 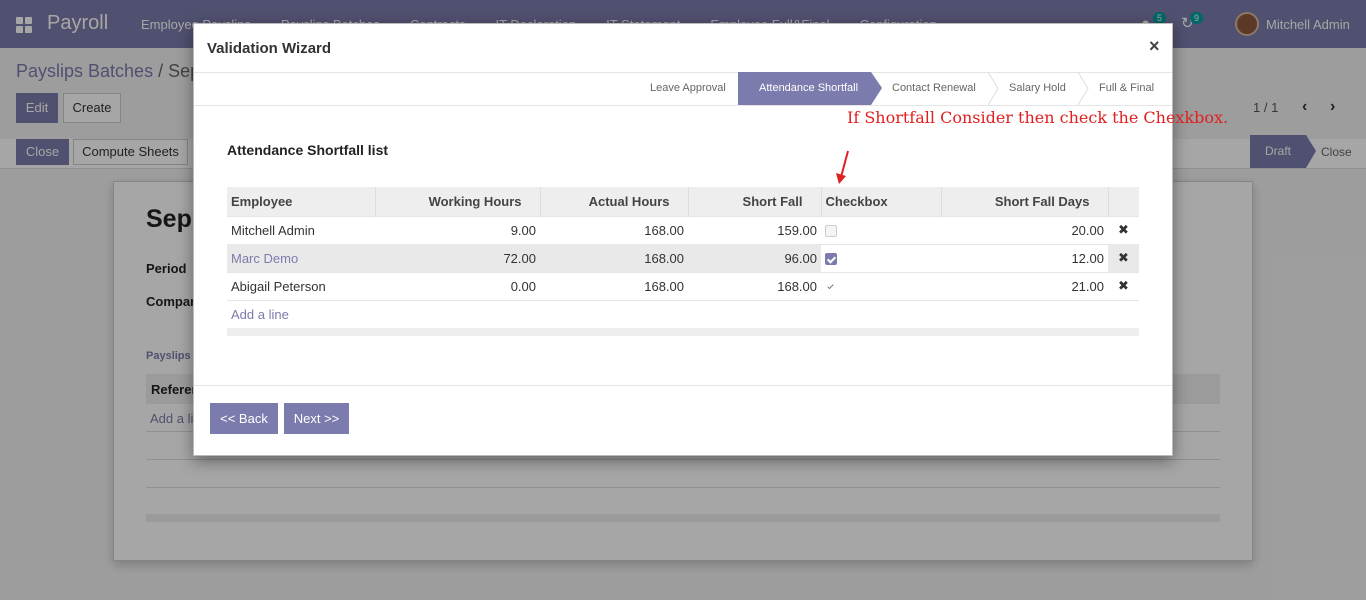 I want to click on next-button: Next >>, so click(x=316, y=418).